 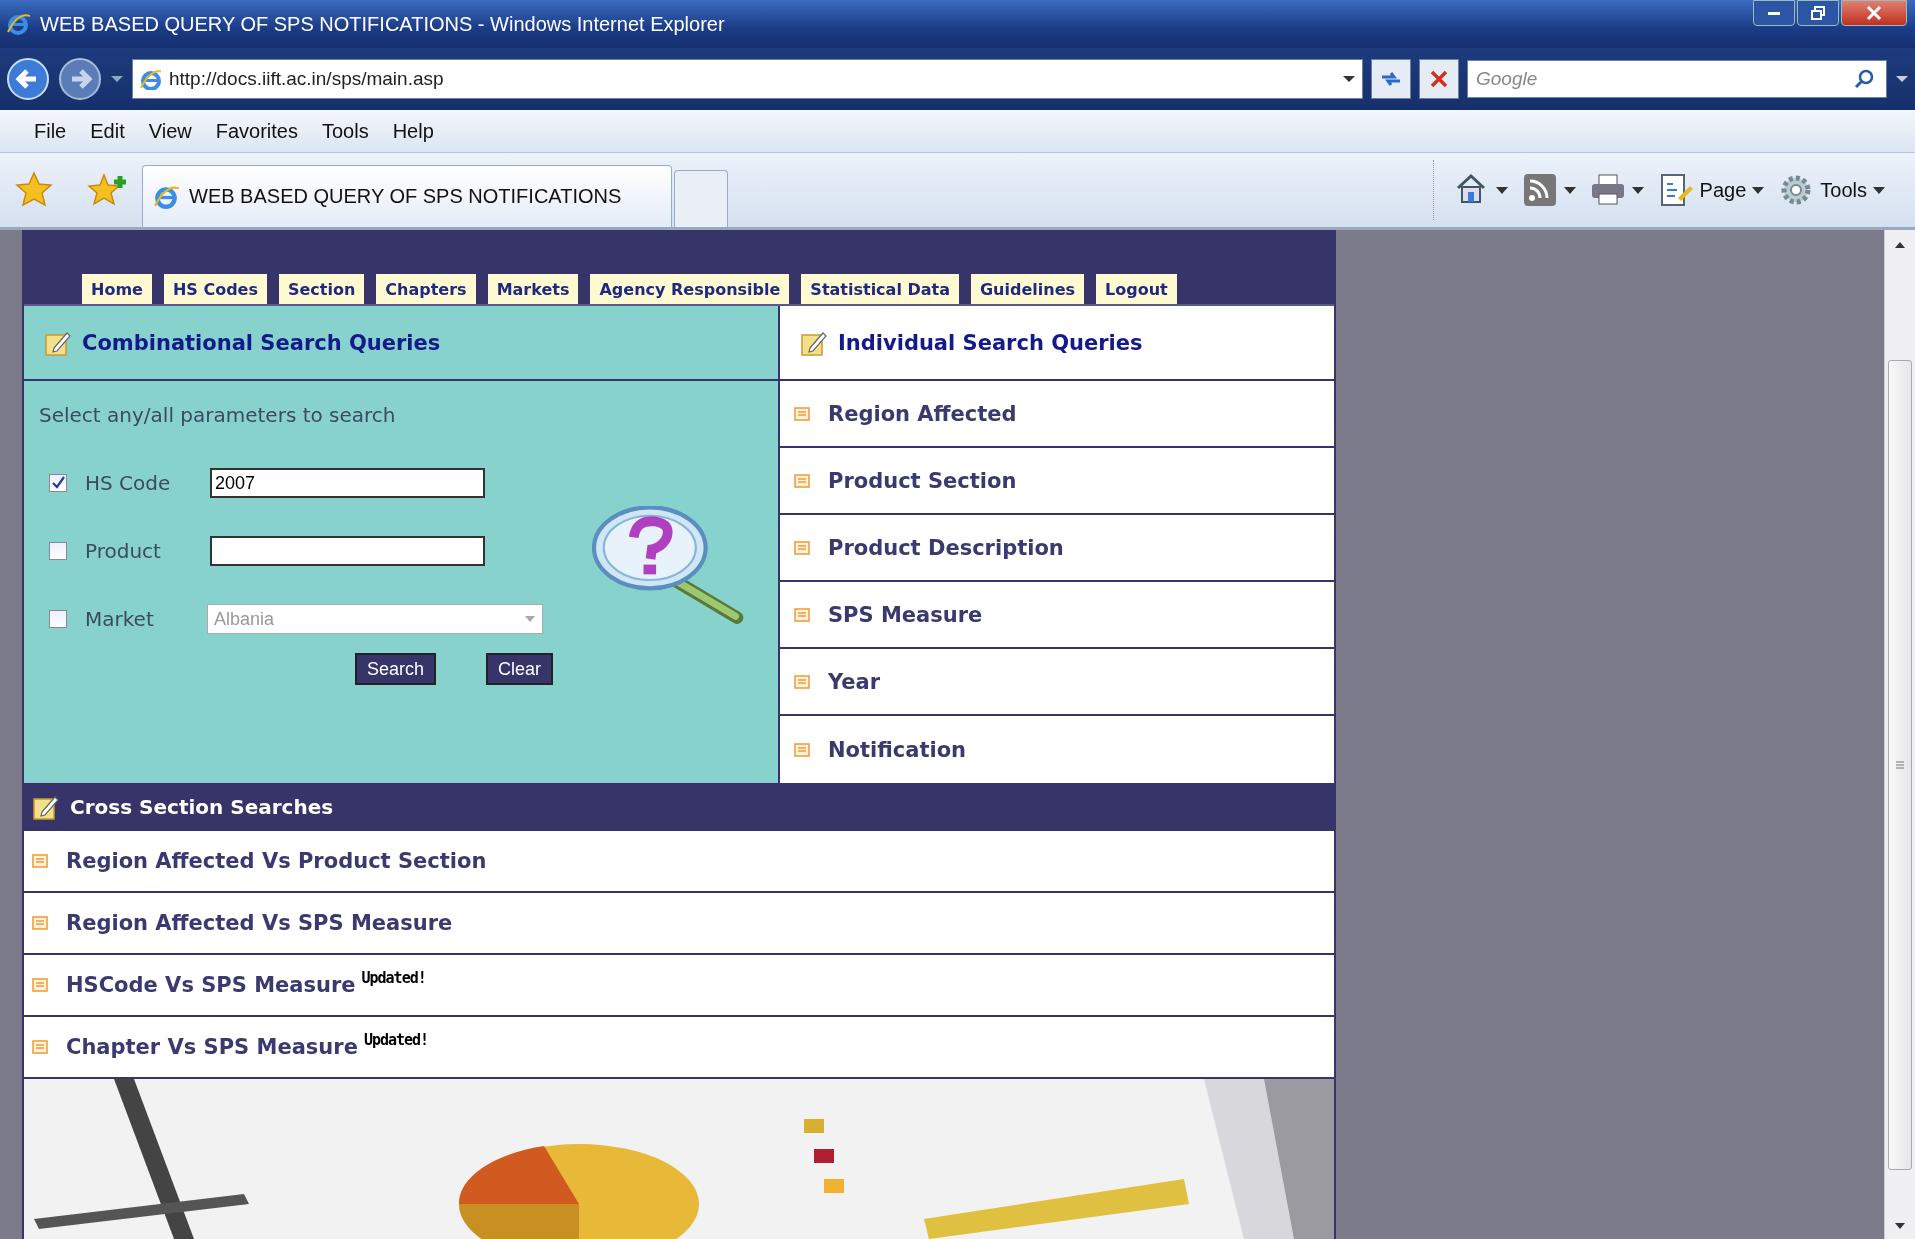 What do you see at coordinates (946, 547) in the screenshot?
I see `query-link: Product Description` at bounding box center [946, 547].